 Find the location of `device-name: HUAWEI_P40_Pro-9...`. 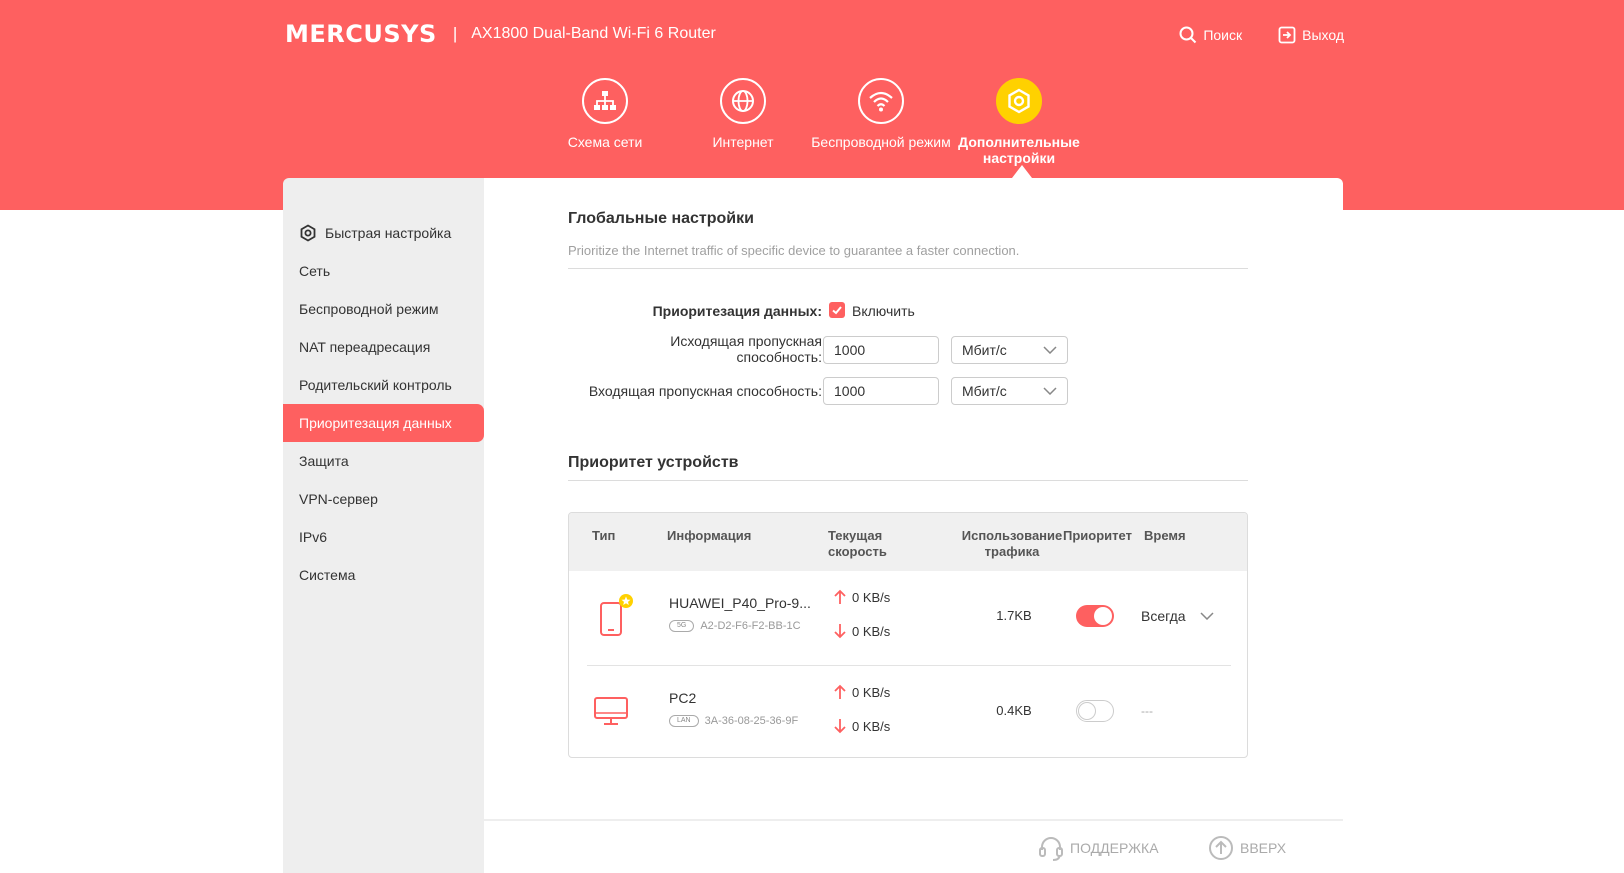

device-name: HUAWEI_P40_Pro-9... is located at coordinates (740, 603).